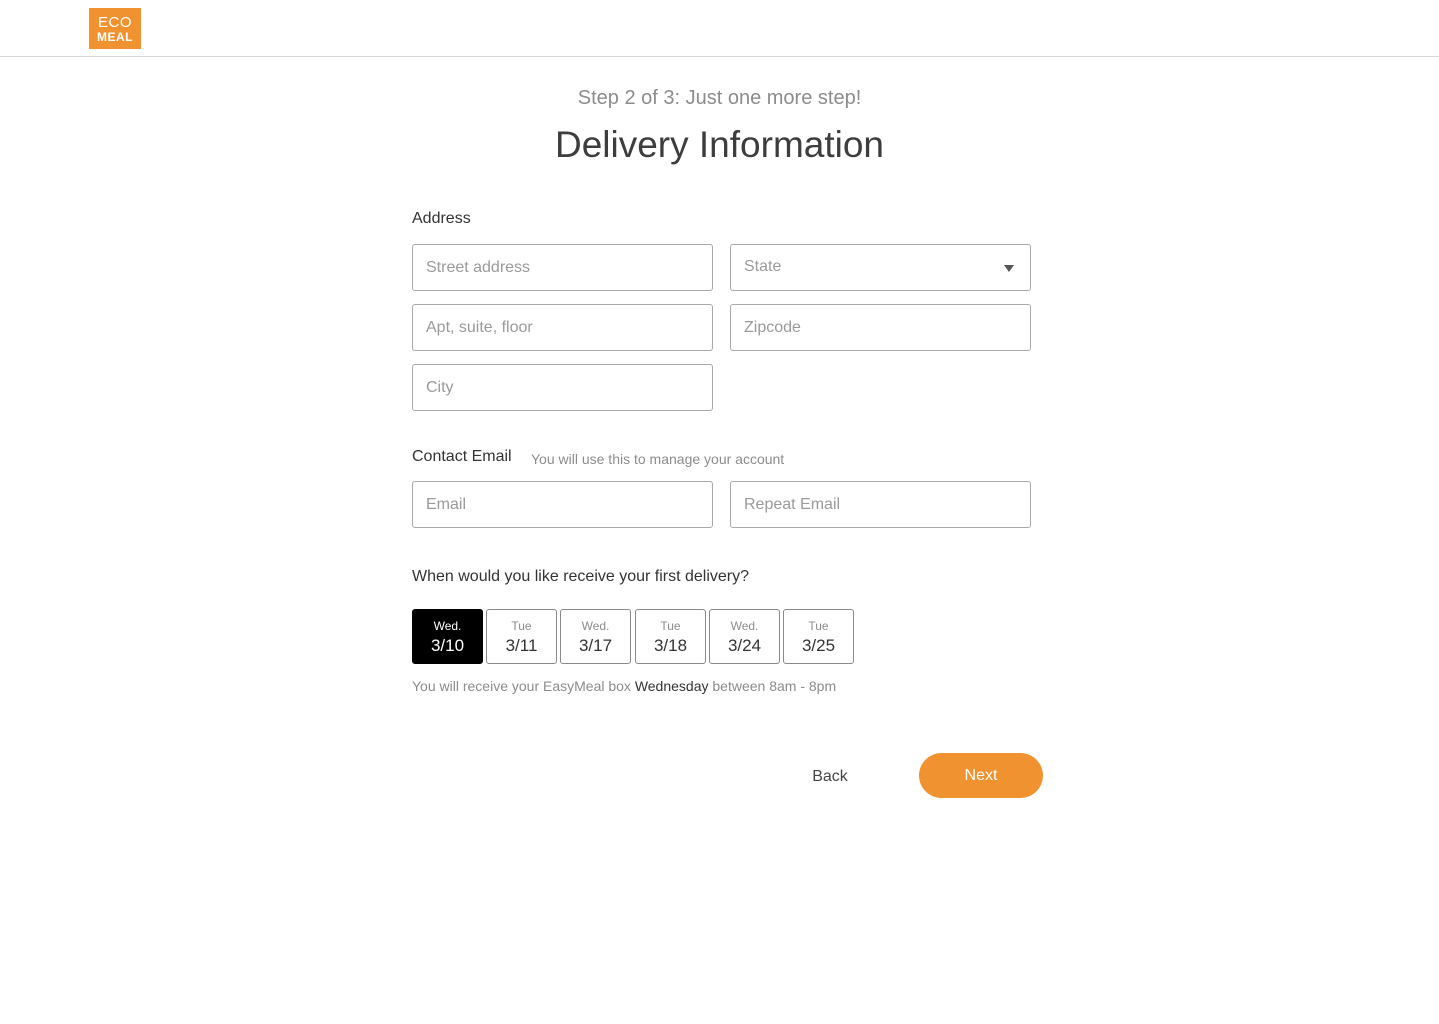 This screenshot has height=1024, width=1439. Describe the element at coordinates (880, 327) in the screenshot. I see `zipcode-input` at that location.